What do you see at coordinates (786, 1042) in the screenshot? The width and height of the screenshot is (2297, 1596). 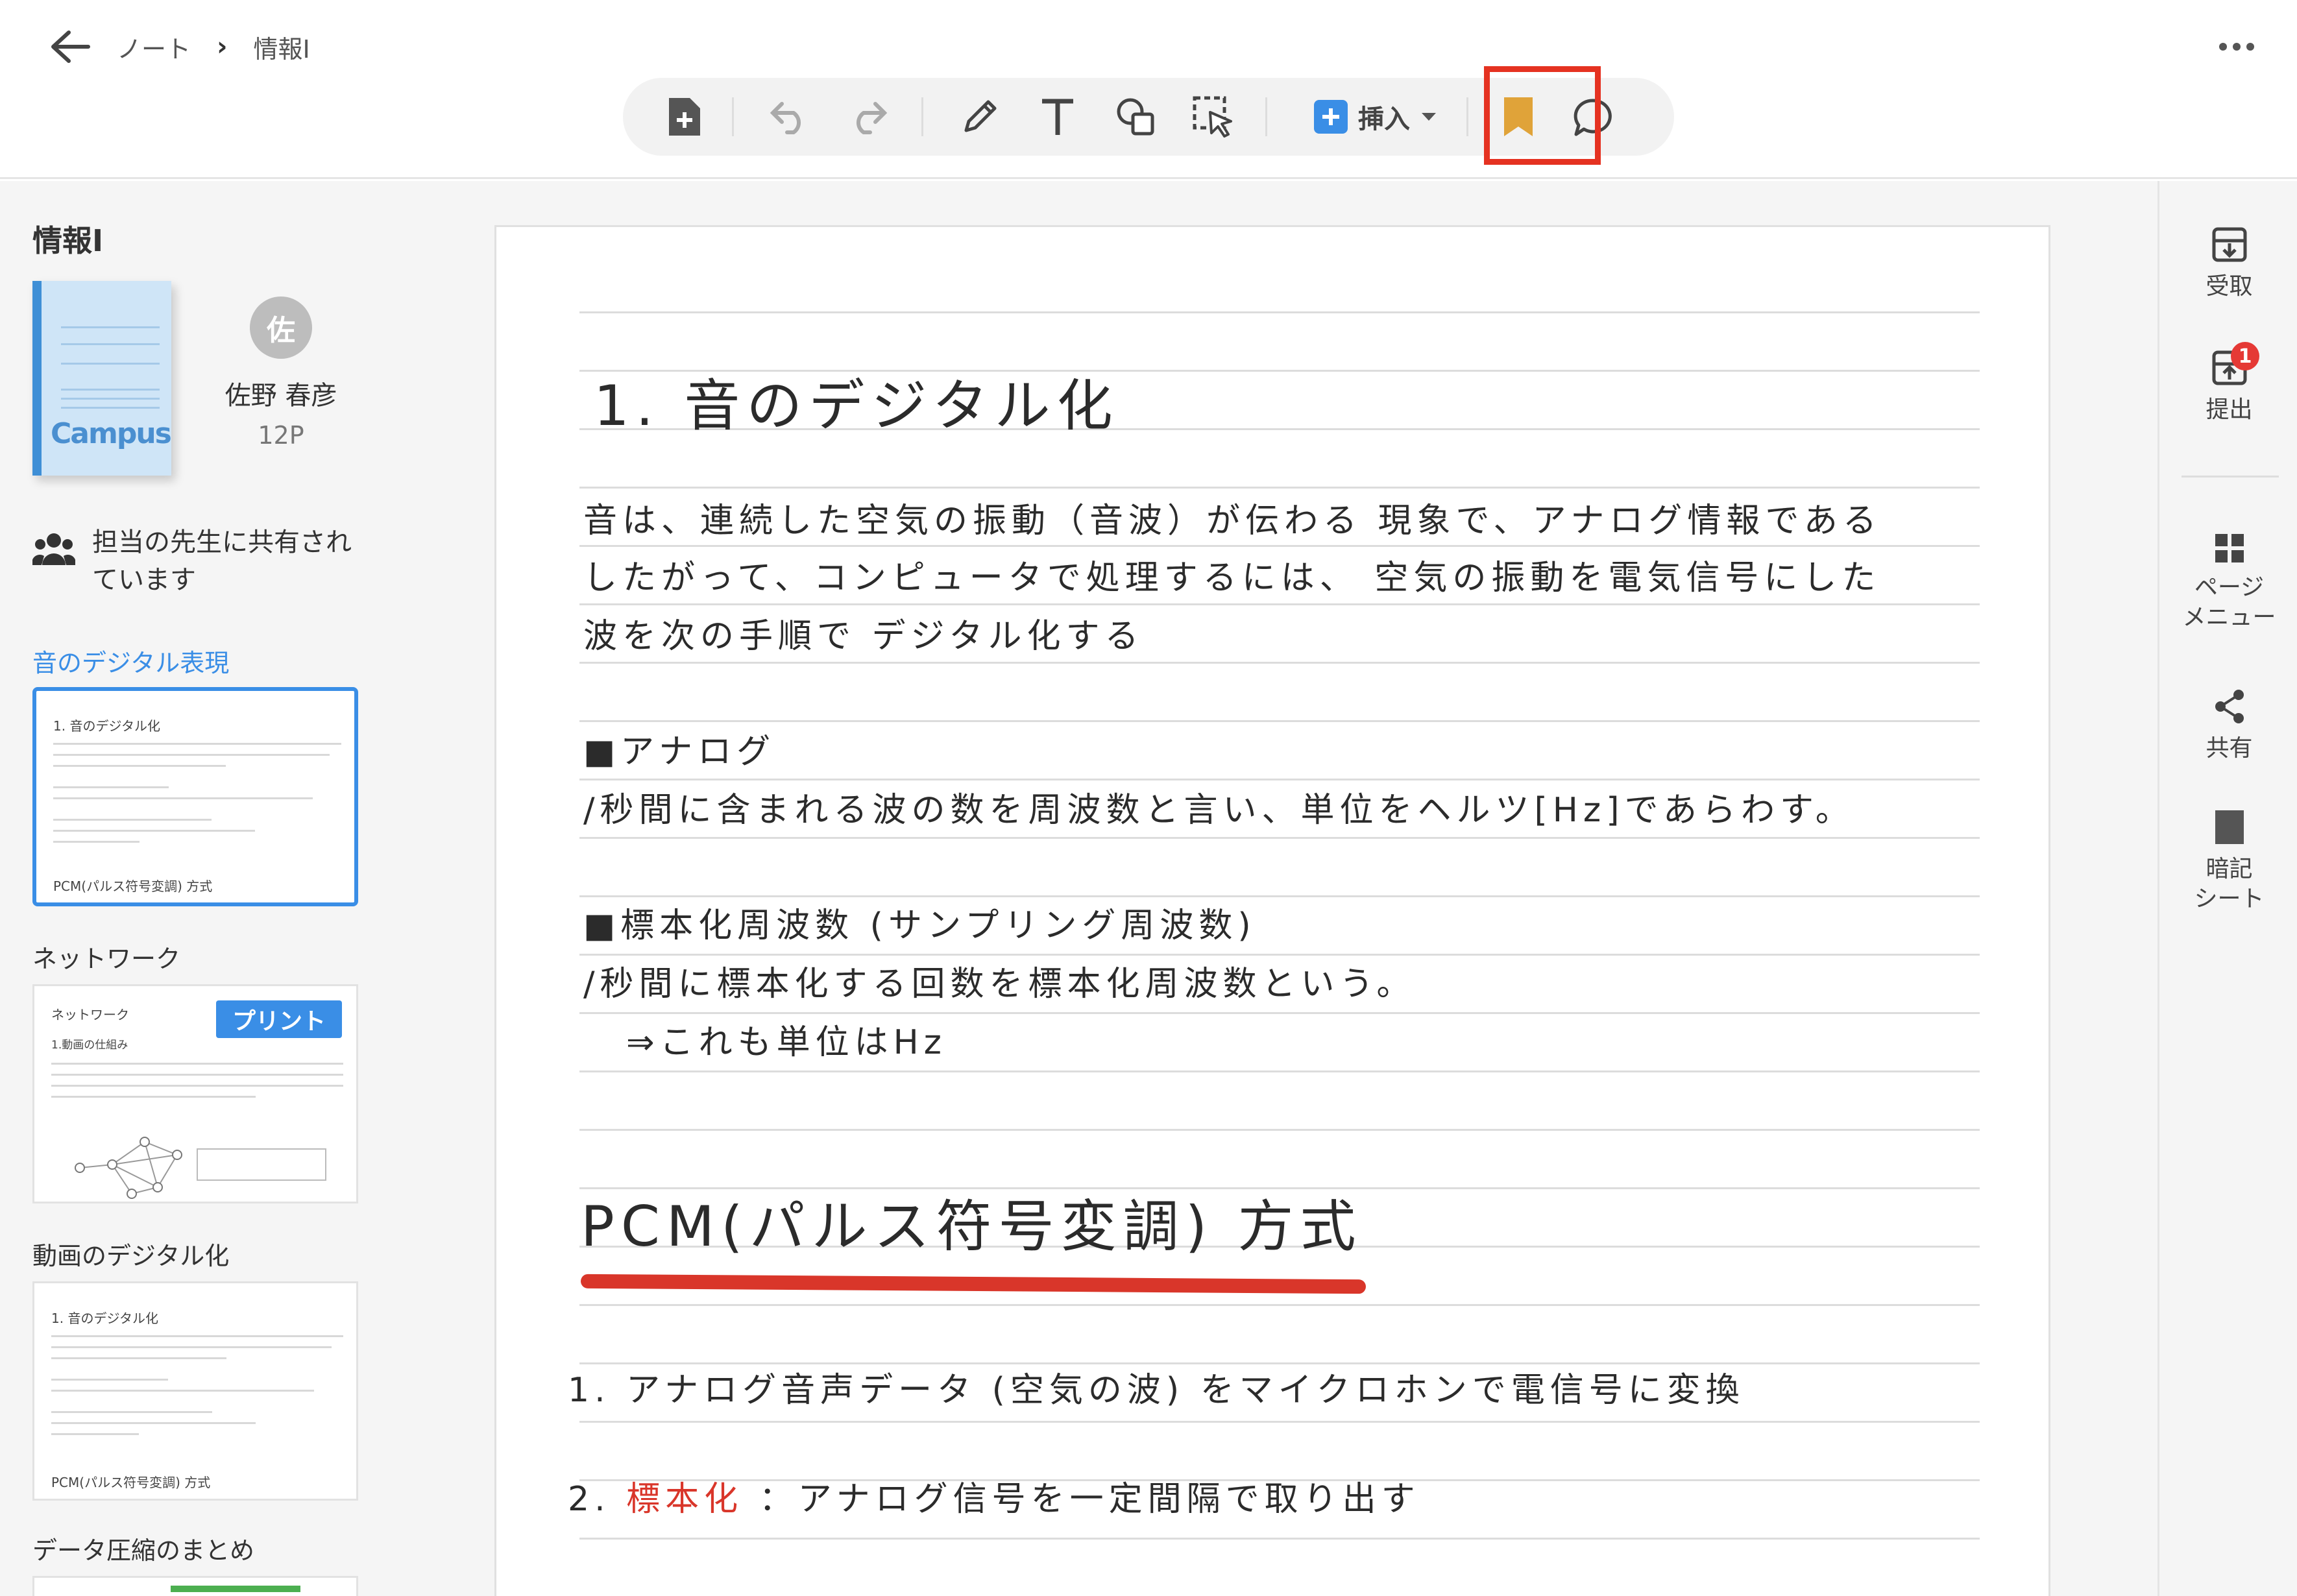 I see `note-sampling-note: ⇒これも単位はHz` at bounding box center [786, 1042].